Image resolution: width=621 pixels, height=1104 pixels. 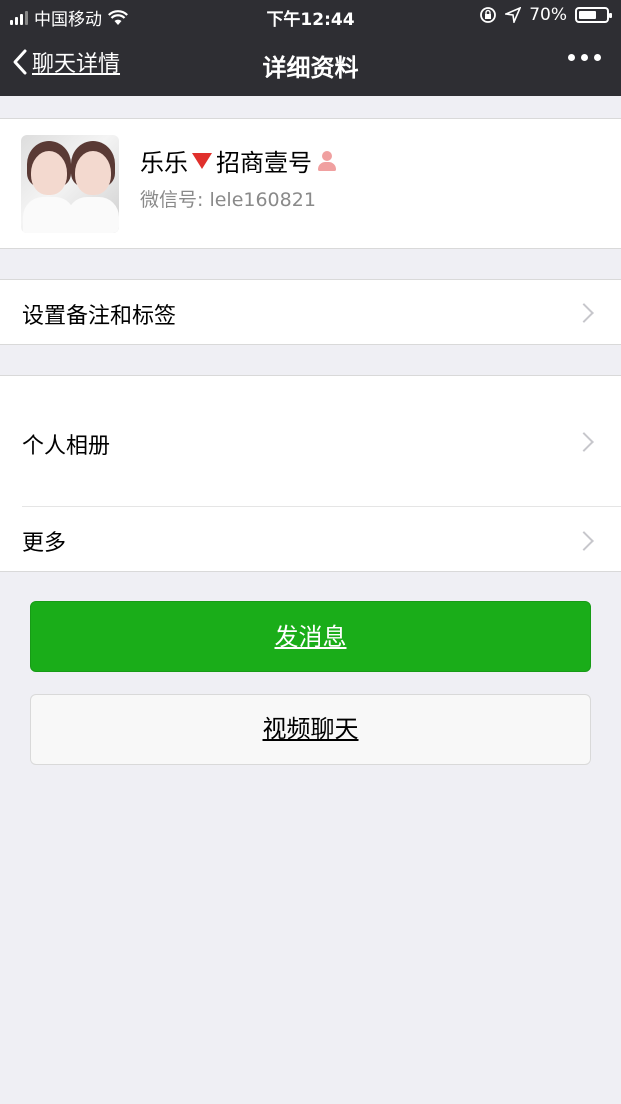 I want to click on profile-card: 乐乐 招商壹号 微信号: lele160821, so click(x=310, y=183).